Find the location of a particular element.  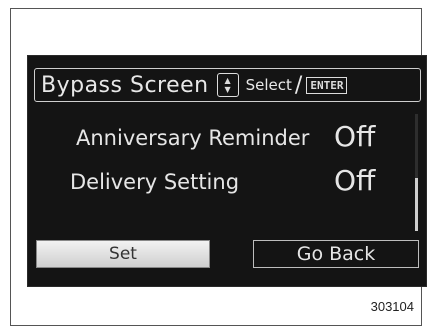

setting-row-delivery-setting: Delivery Setting Off is located at coordinates (222, 180).